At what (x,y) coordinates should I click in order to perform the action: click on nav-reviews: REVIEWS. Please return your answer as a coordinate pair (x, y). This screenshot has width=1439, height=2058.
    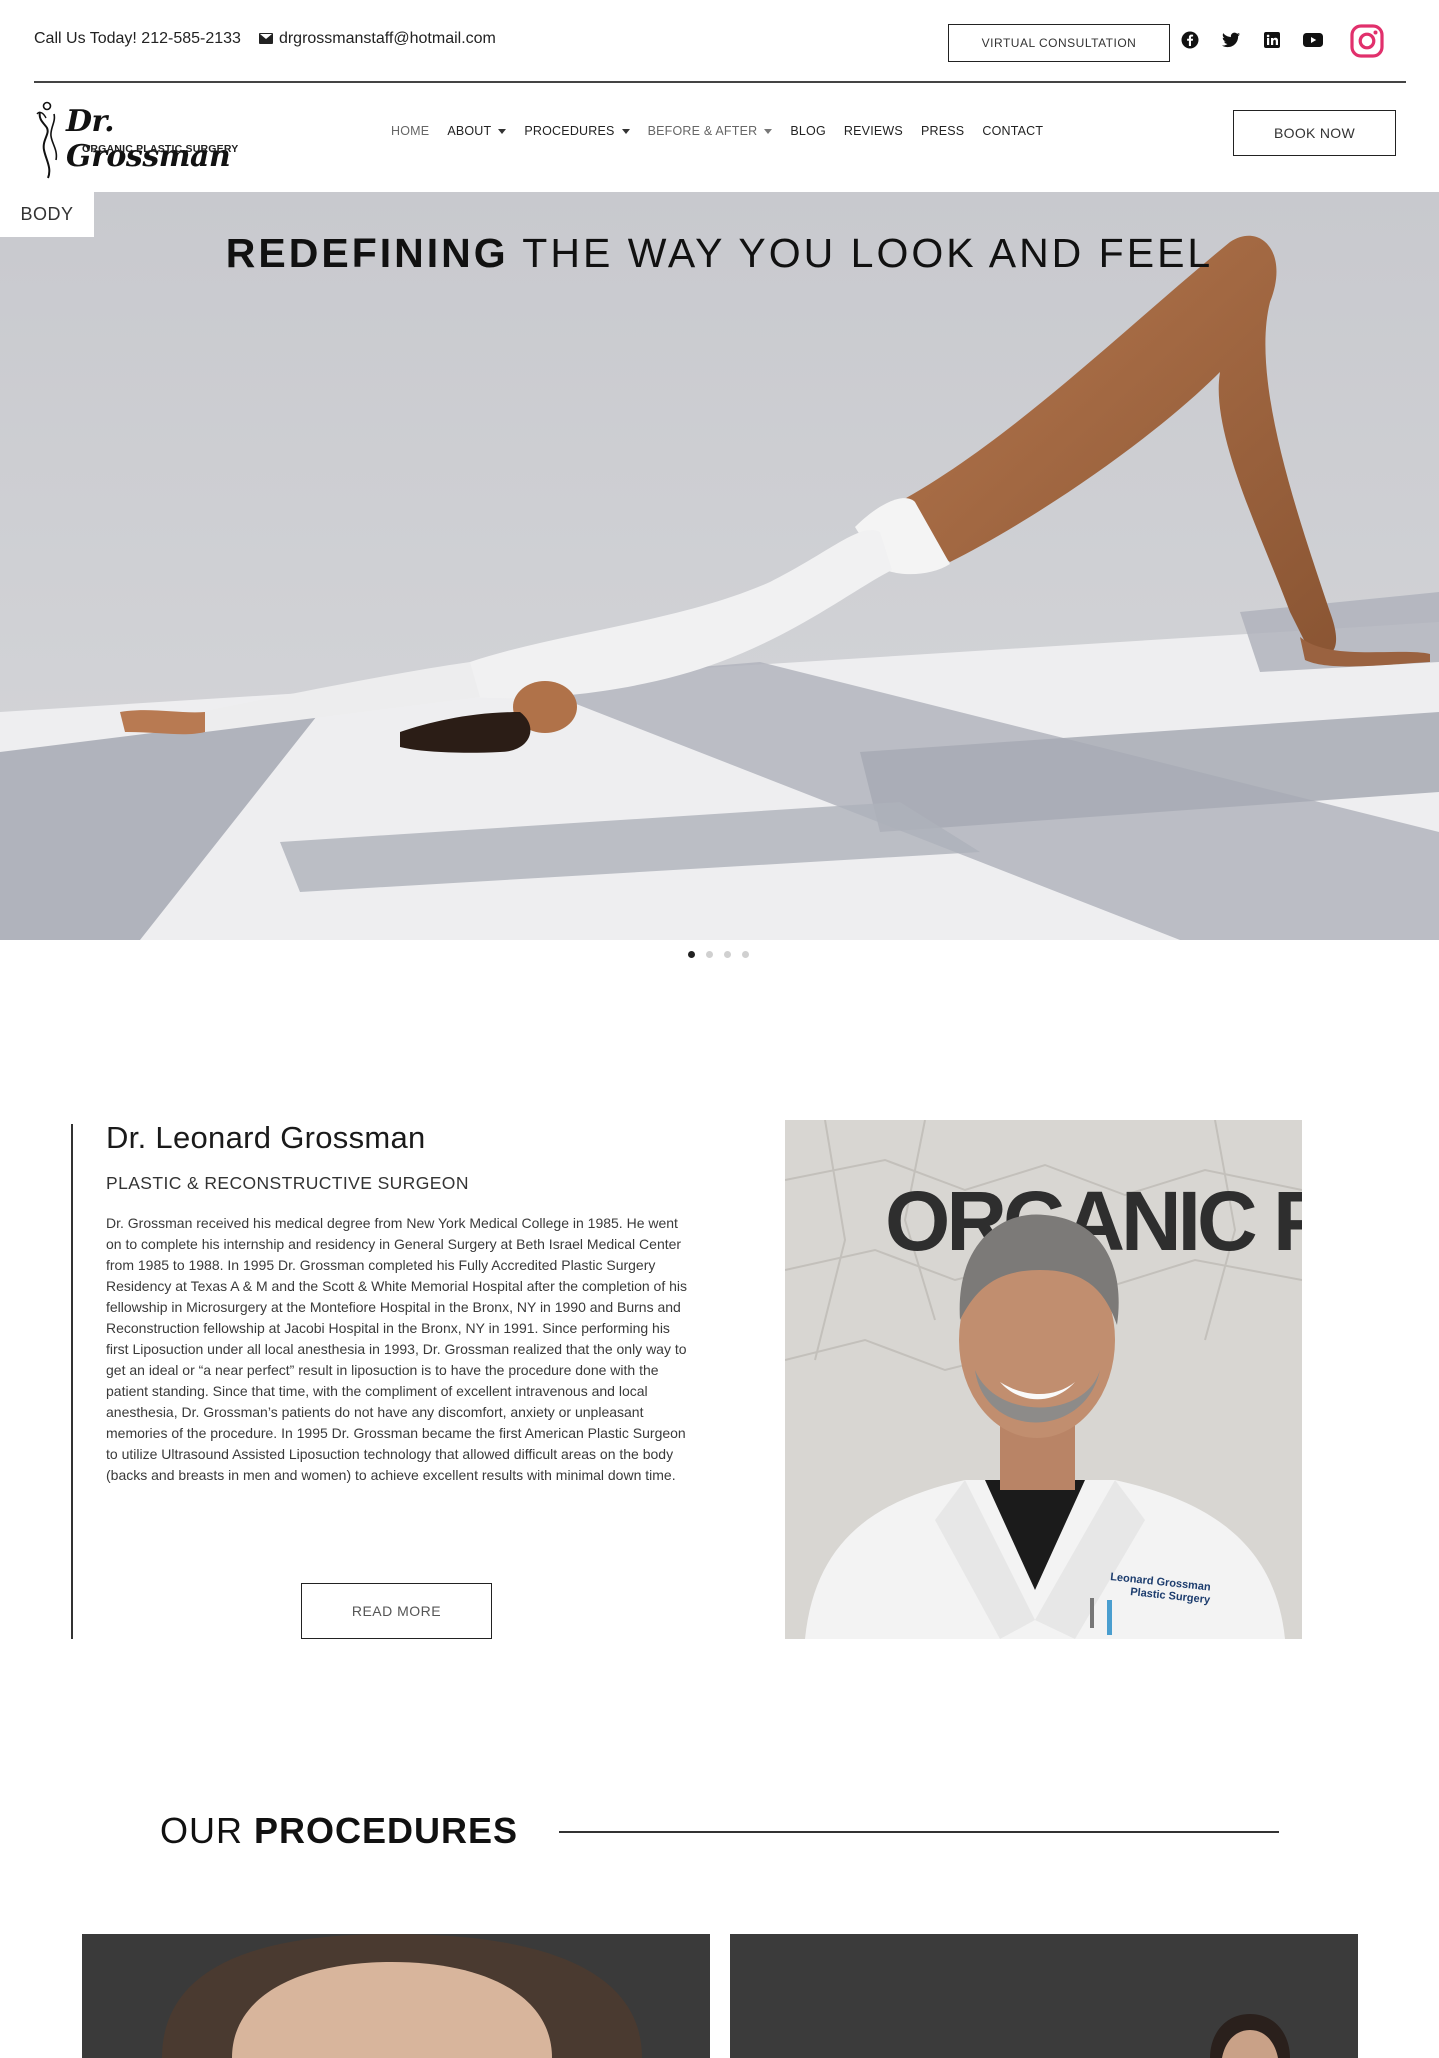
    Looking at the image, I should click on (873, 131).